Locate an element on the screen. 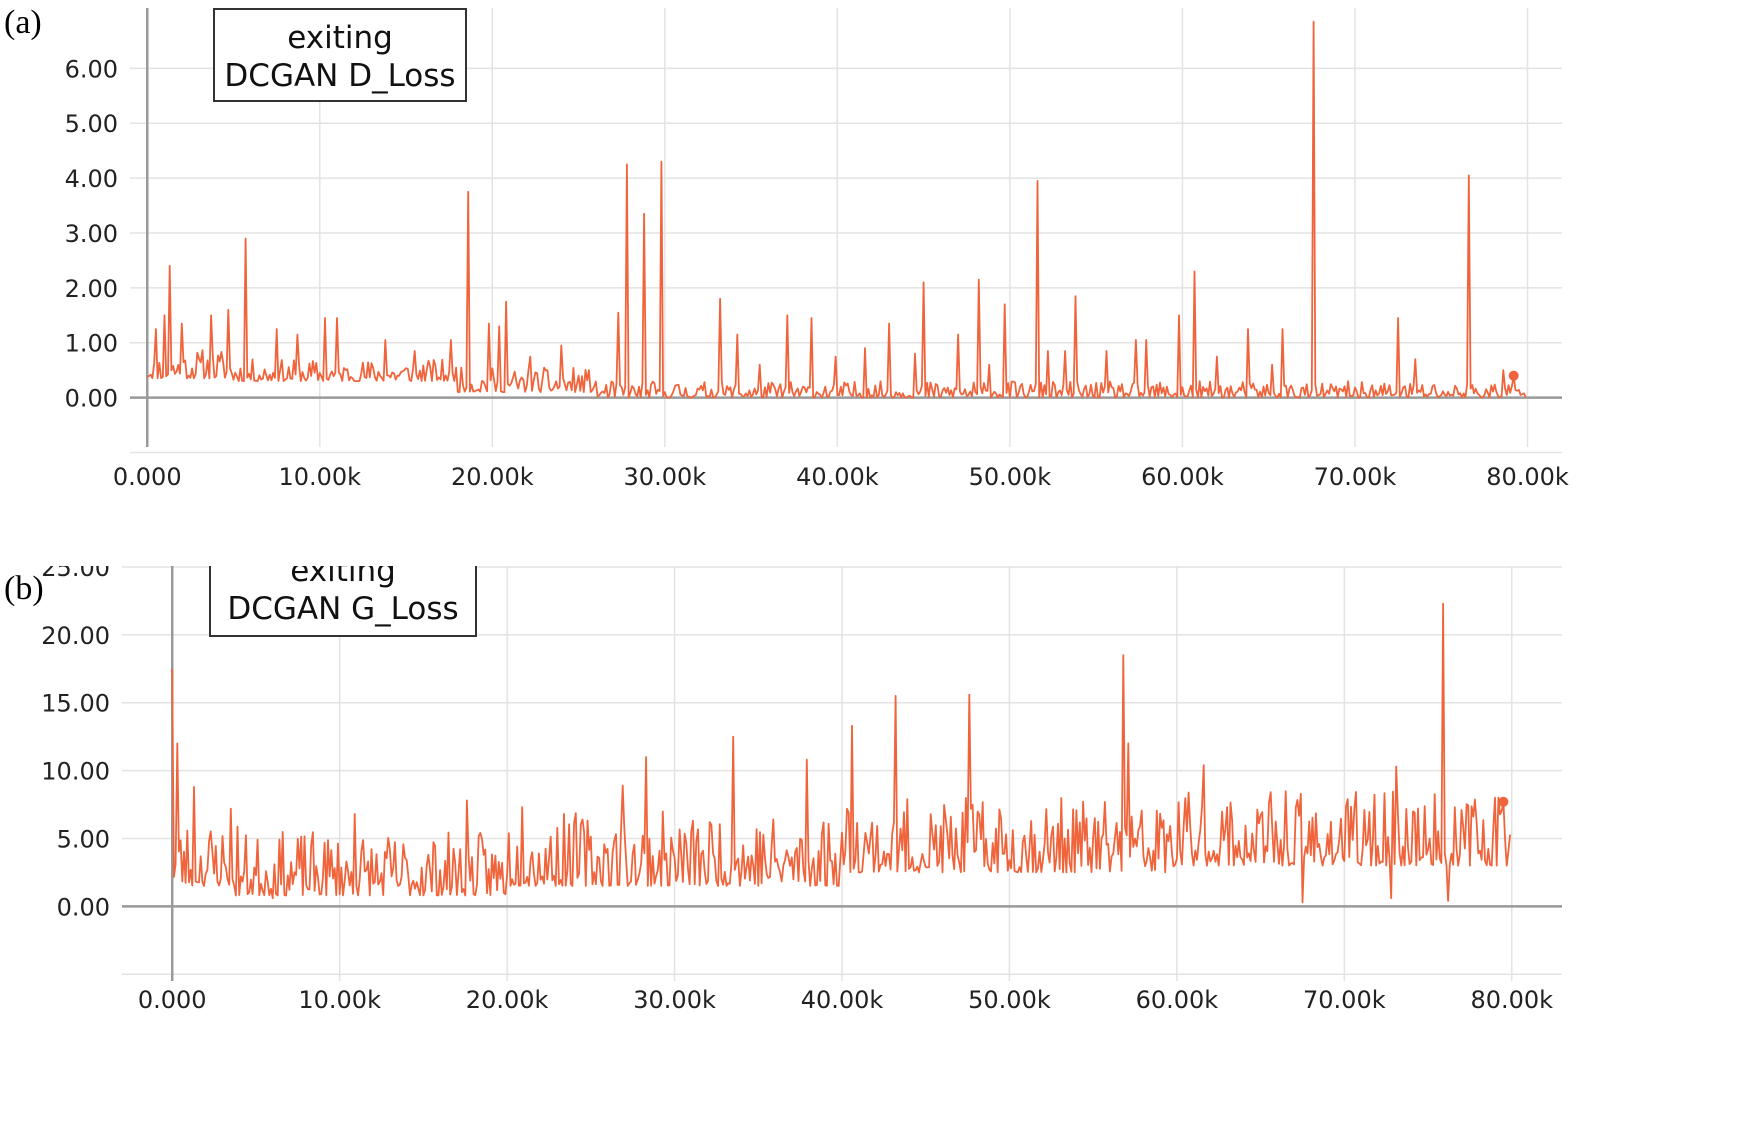 Image resolution: width=1750 pixels, height=1132 pixels. panel-label: (b) is located at coordinates (24, 588).